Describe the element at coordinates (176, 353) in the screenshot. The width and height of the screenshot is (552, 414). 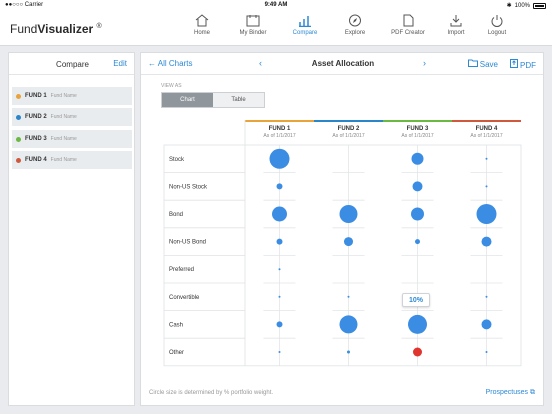
I see `category-label: Other` at that location.